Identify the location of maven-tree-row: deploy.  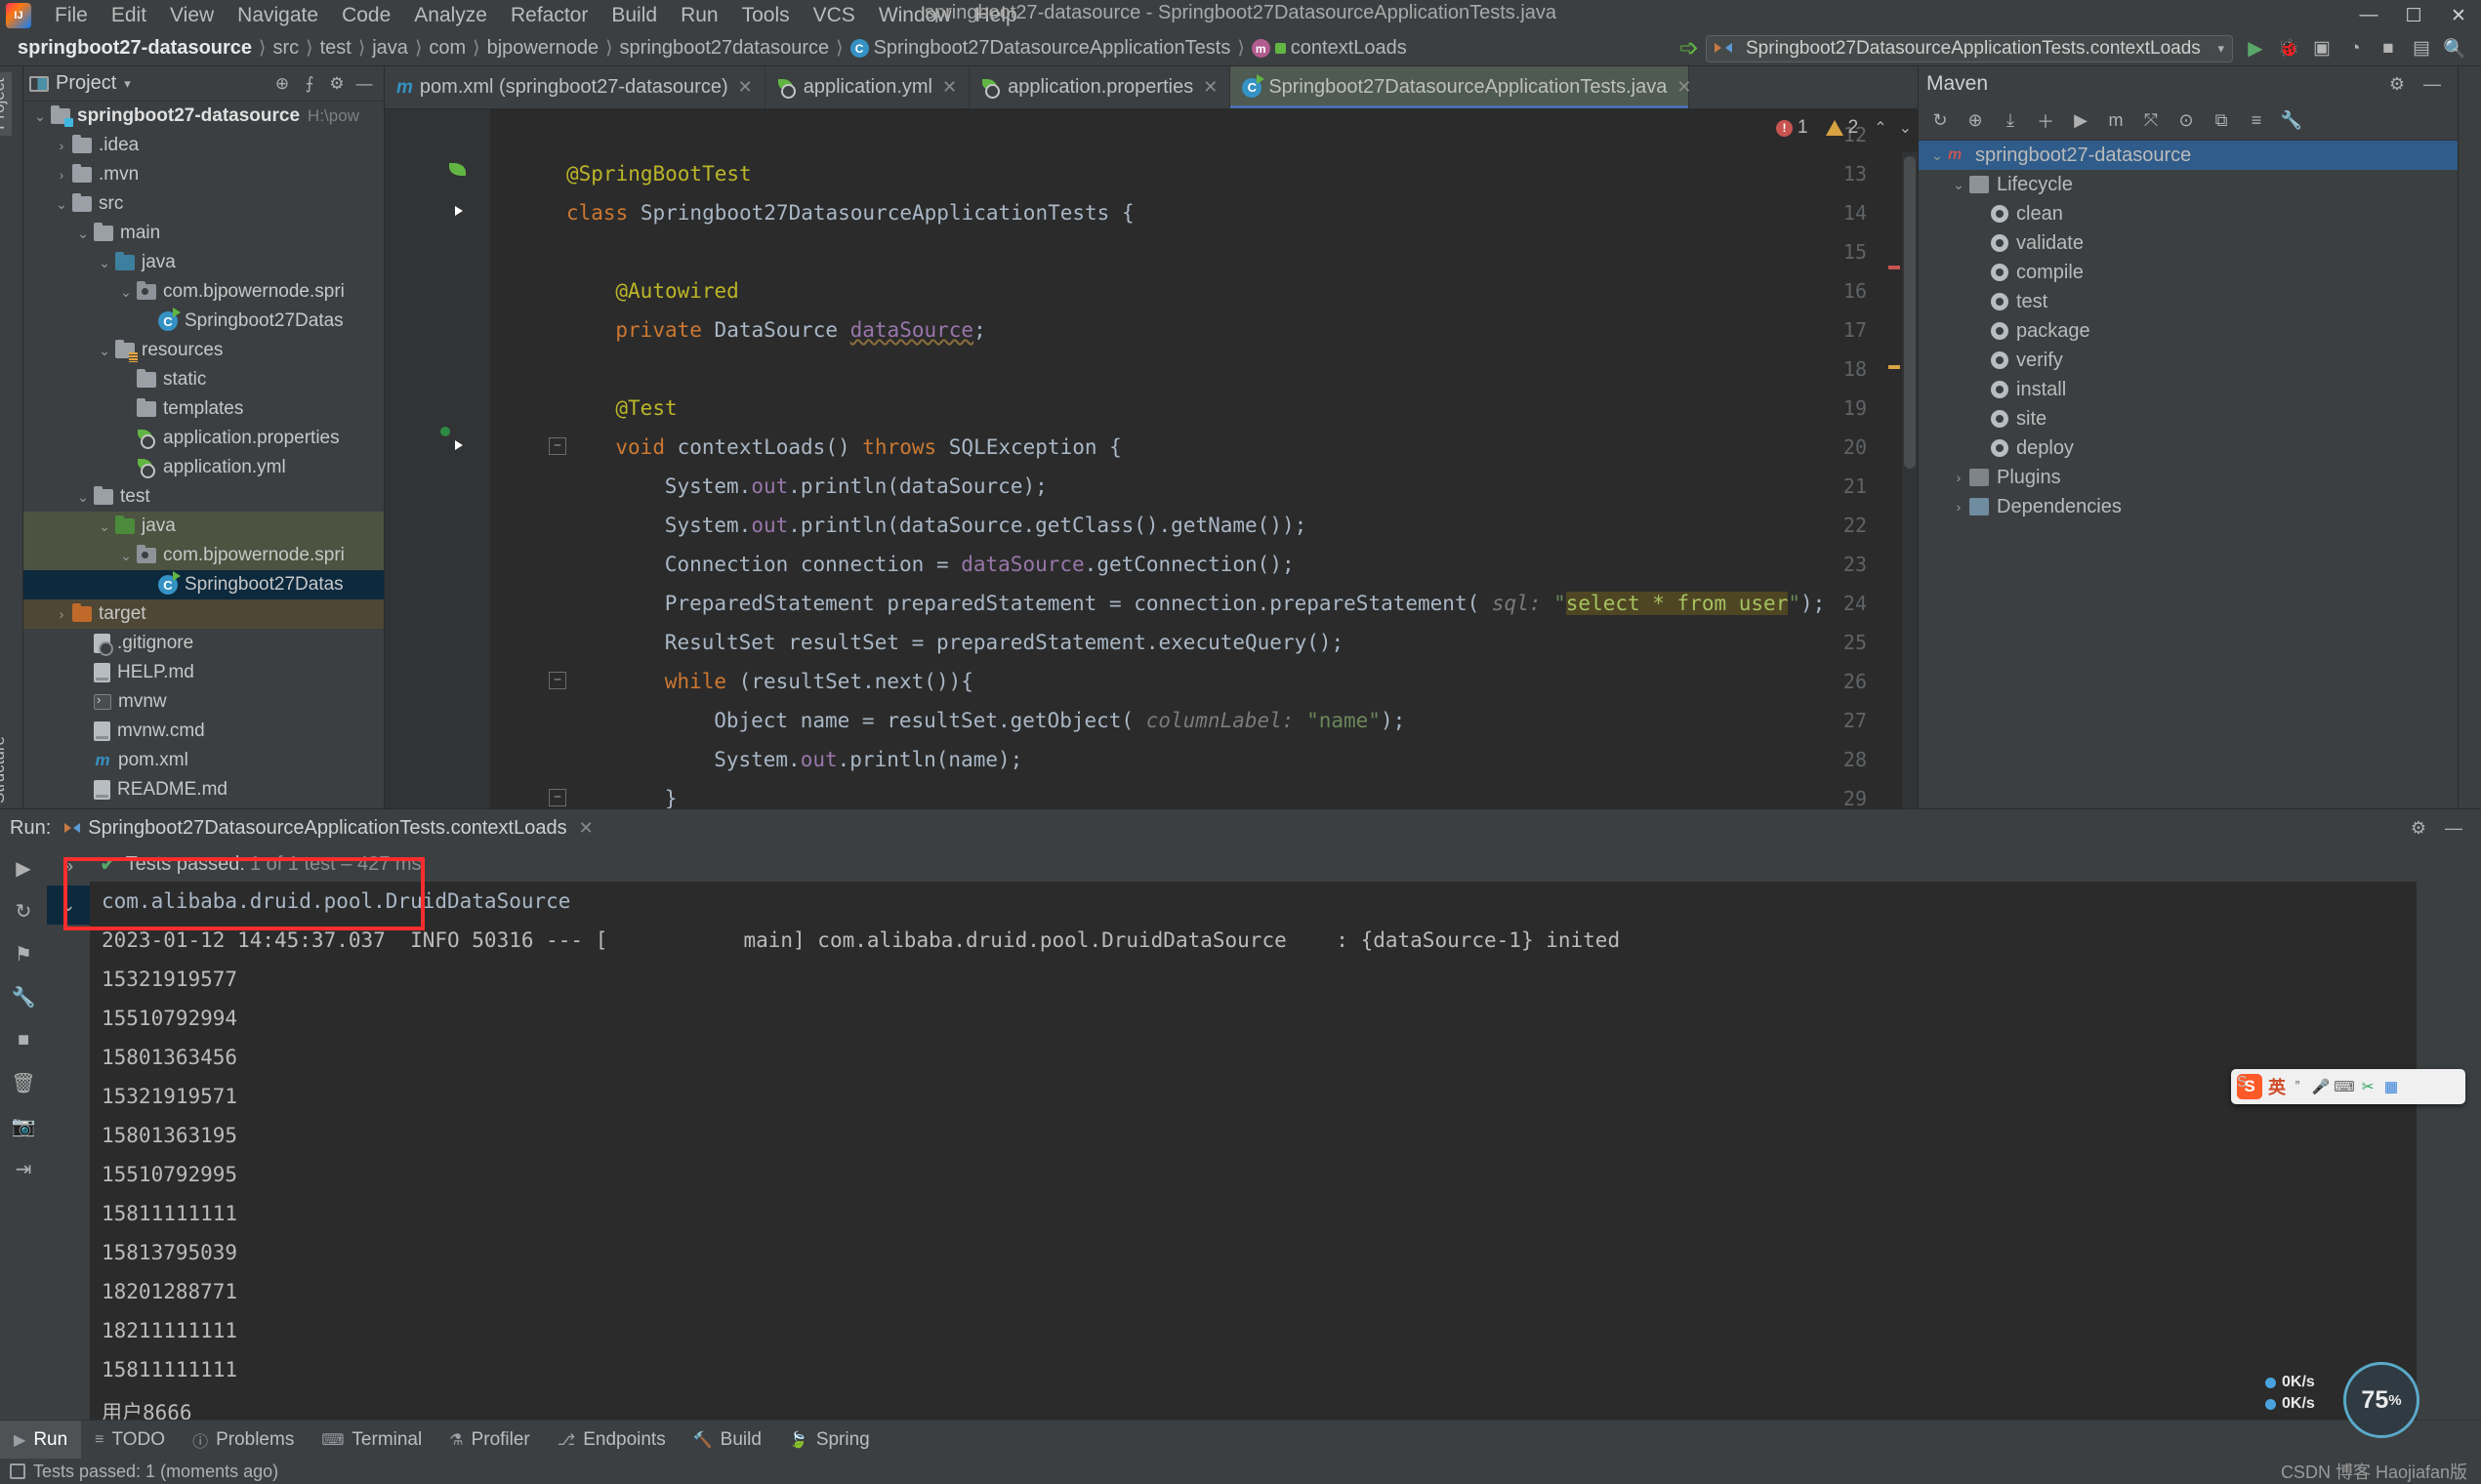
(2188, 448).